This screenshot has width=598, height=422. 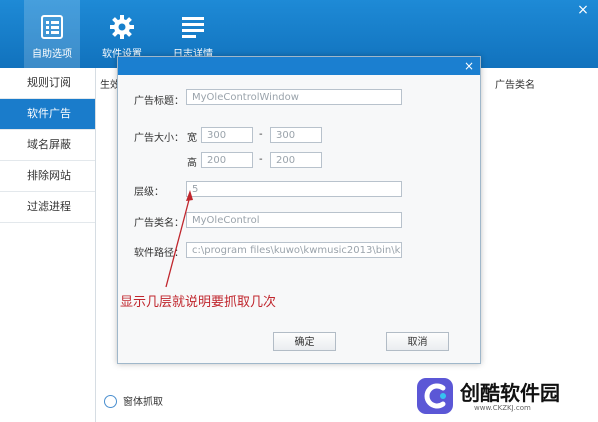 What do you see at coordinates (47, 114) in the screenshot?
I see `sidebar-item-software-ads: 软件广告` at bounding box center [47, 114].